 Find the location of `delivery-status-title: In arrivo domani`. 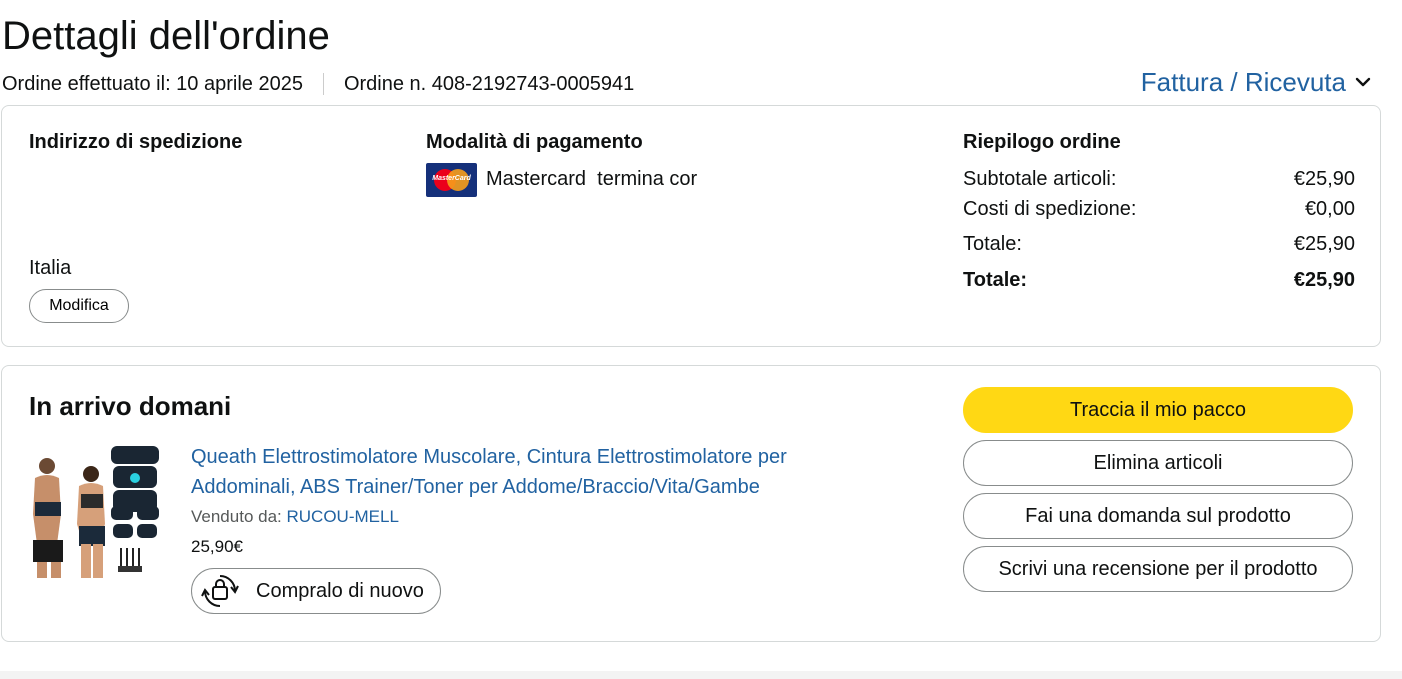

delivery-status-title: In arrivo domani is located at coordinates (130, 406).